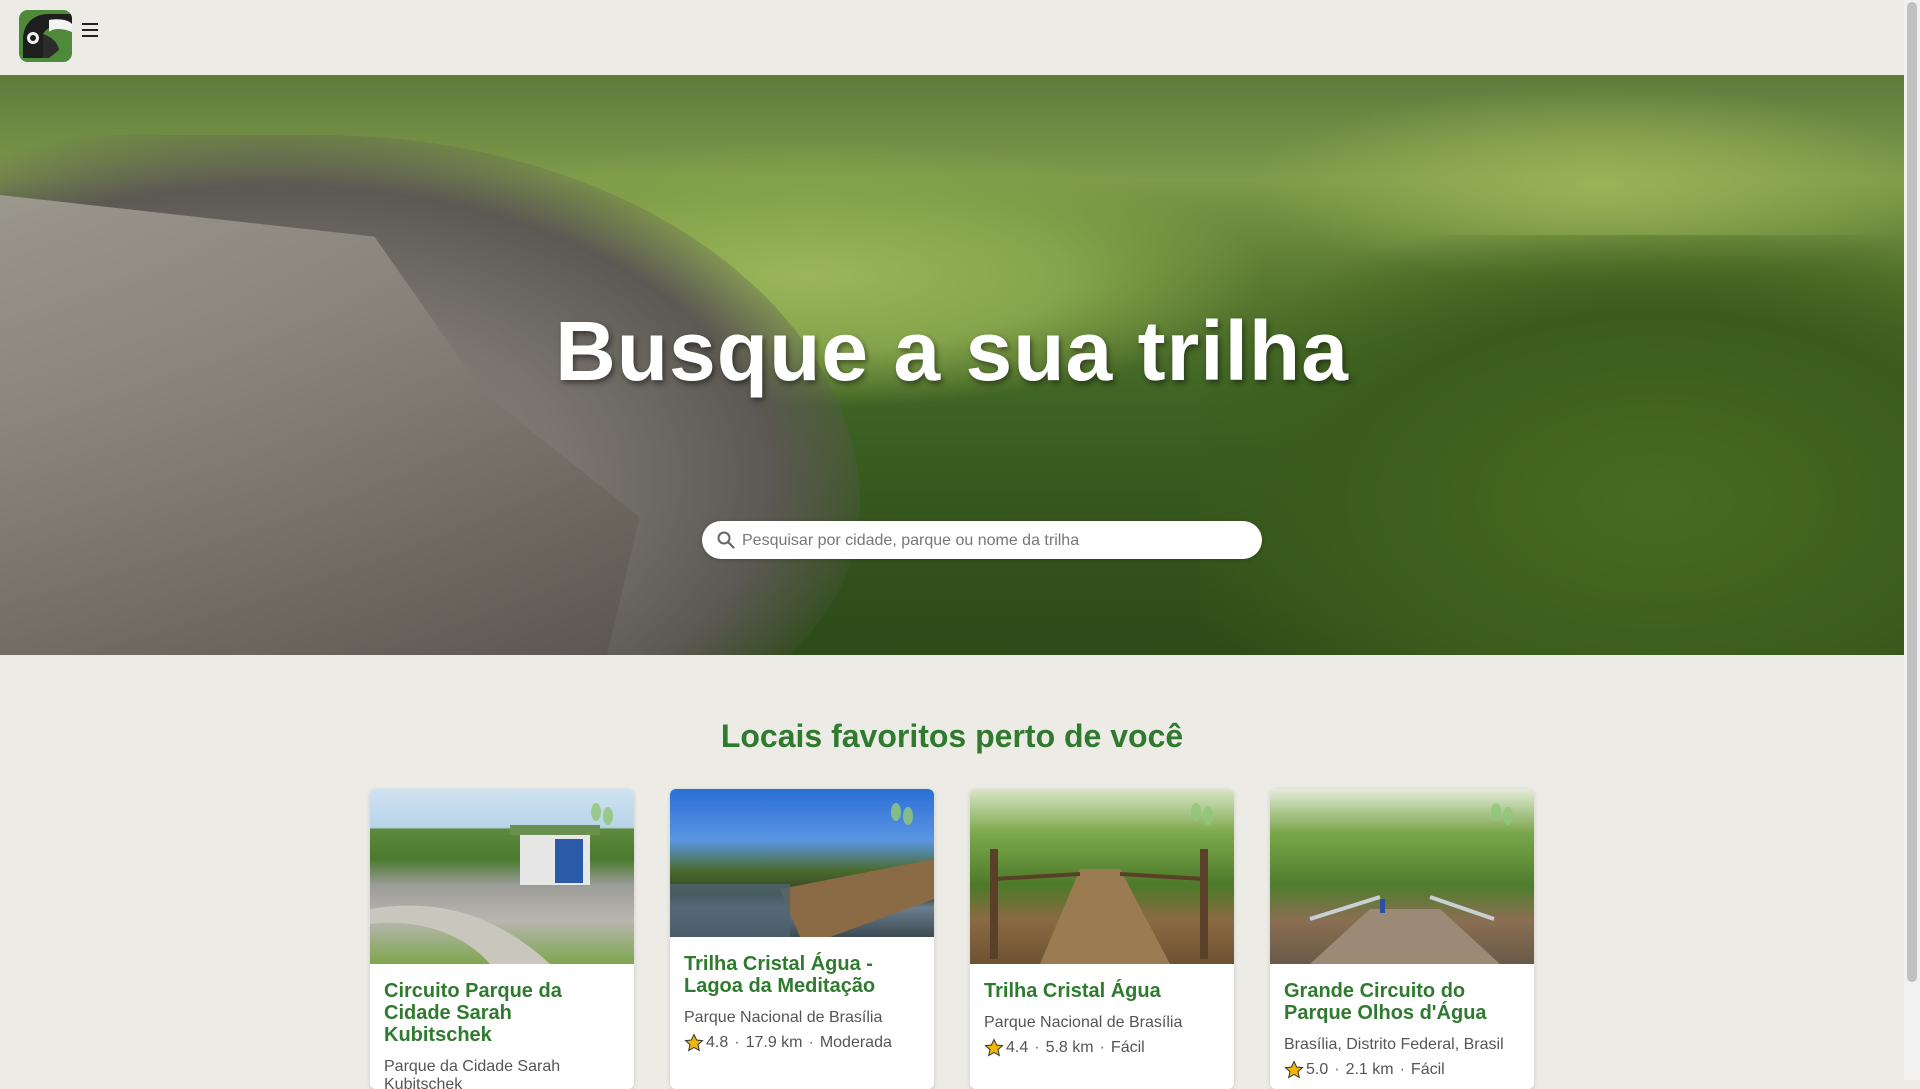  What do you see at coordinates (726, 540) in the screenshot?
I see `search-icon` at bounding box center [726, 540].